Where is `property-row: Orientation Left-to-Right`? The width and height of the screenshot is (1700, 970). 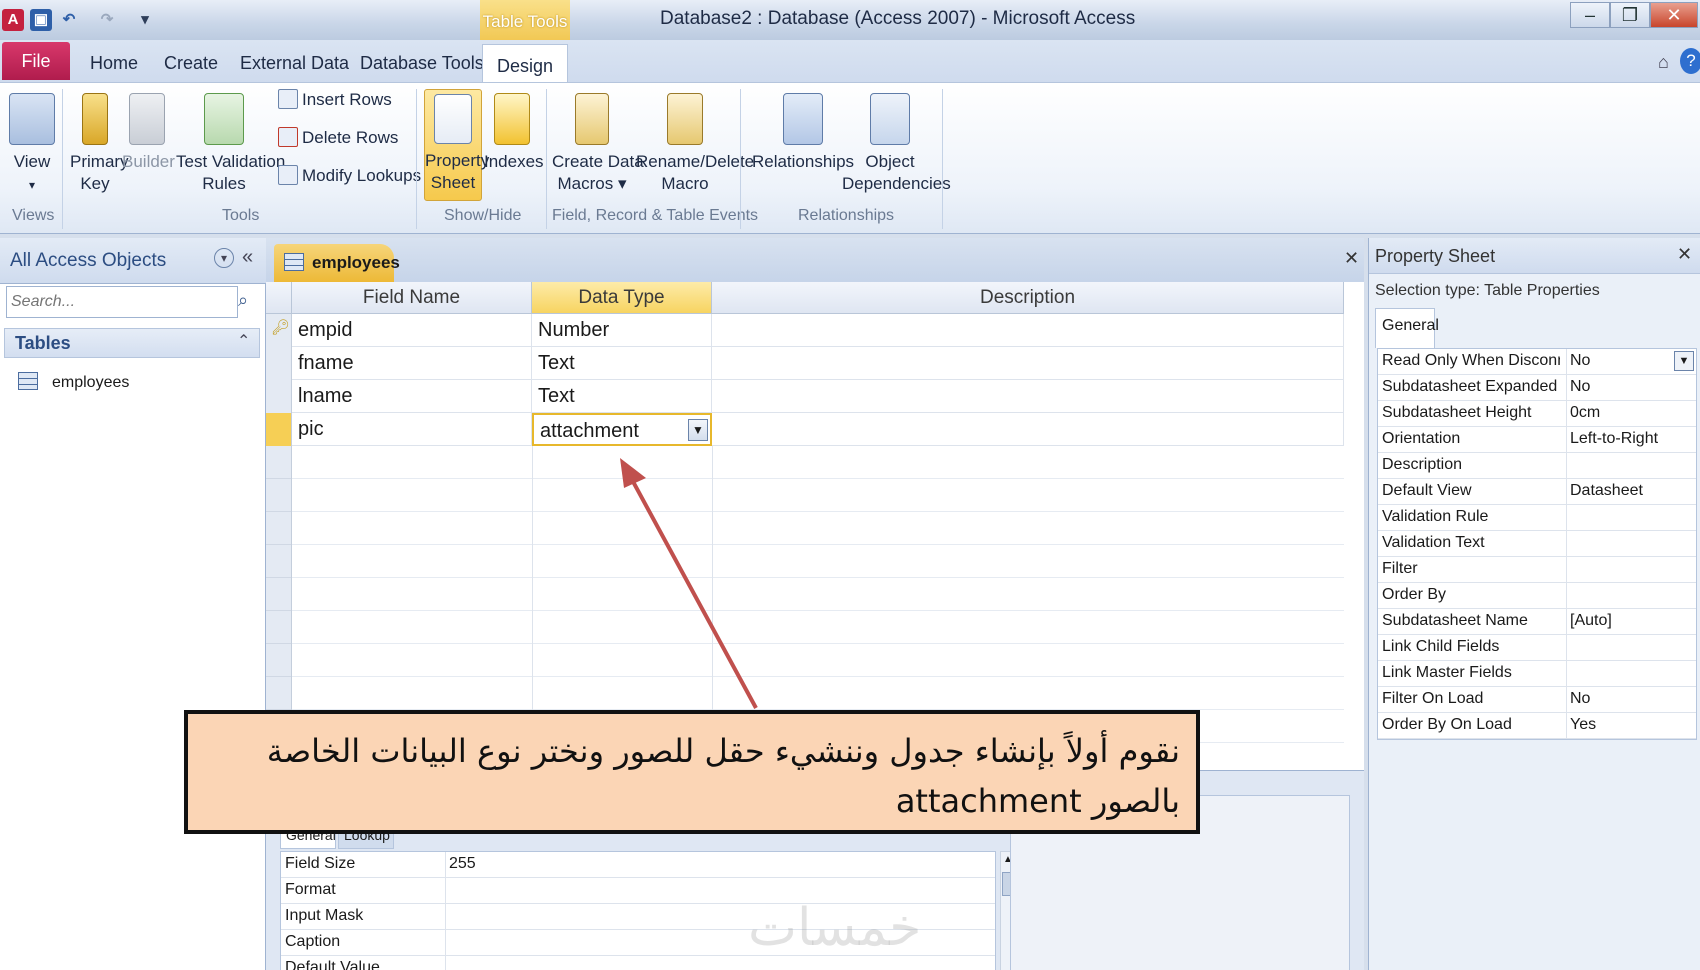
property-row: Orientation Left-to-Right is located at coordinates (1537, 440).